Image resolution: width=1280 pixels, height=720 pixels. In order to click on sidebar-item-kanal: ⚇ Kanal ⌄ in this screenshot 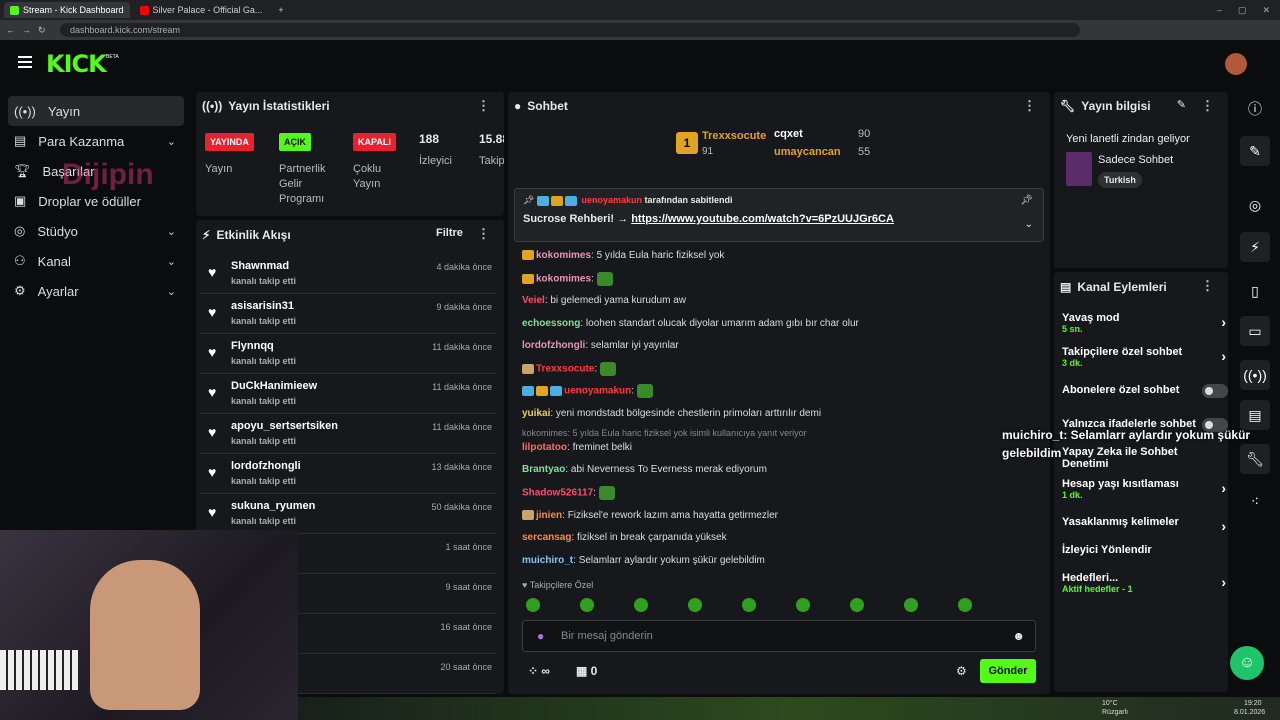, I will do `click(96, 261)`.